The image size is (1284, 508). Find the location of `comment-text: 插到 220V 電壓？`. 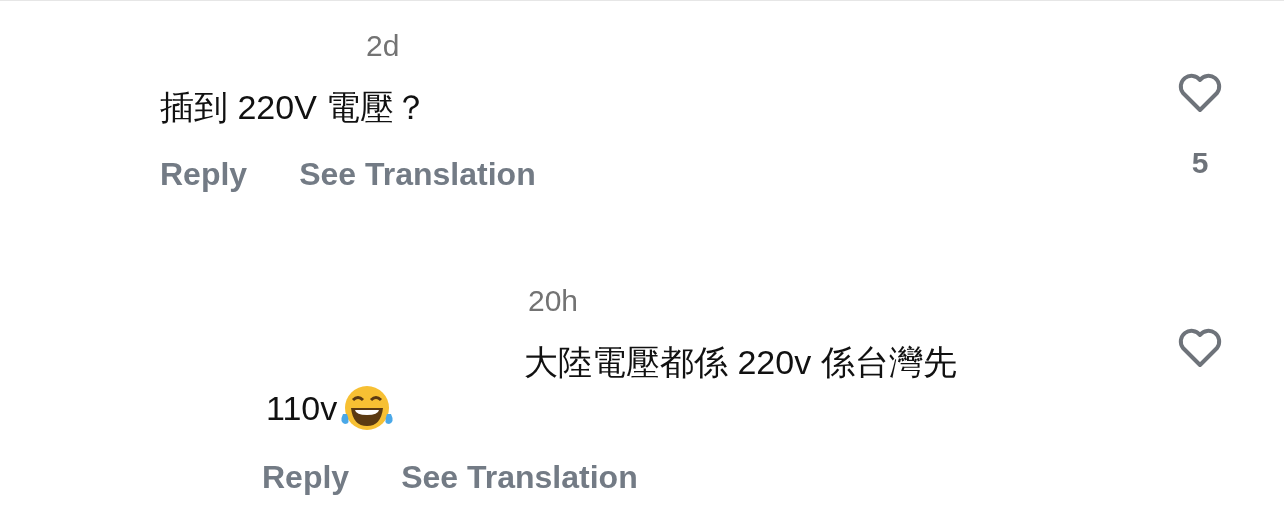

comment-text: 插到 220V 電壓？ is located at coordinates (294, 107).